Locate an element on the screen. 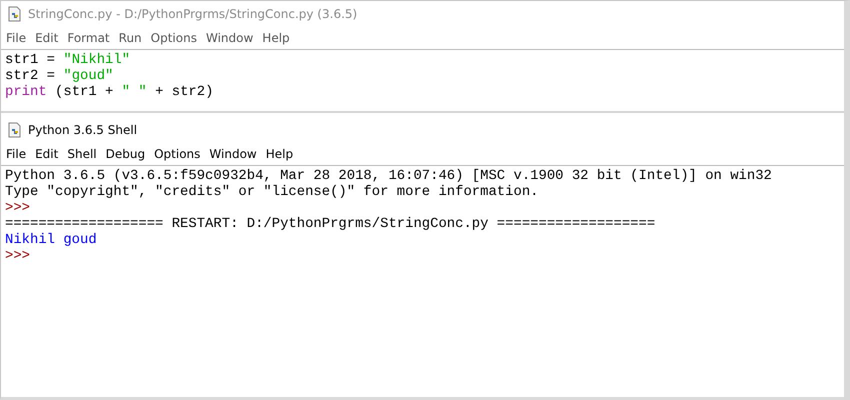 The height and width of the screenshot is (400, 850). menu-item: Shell is located at coordinates (83, 154).